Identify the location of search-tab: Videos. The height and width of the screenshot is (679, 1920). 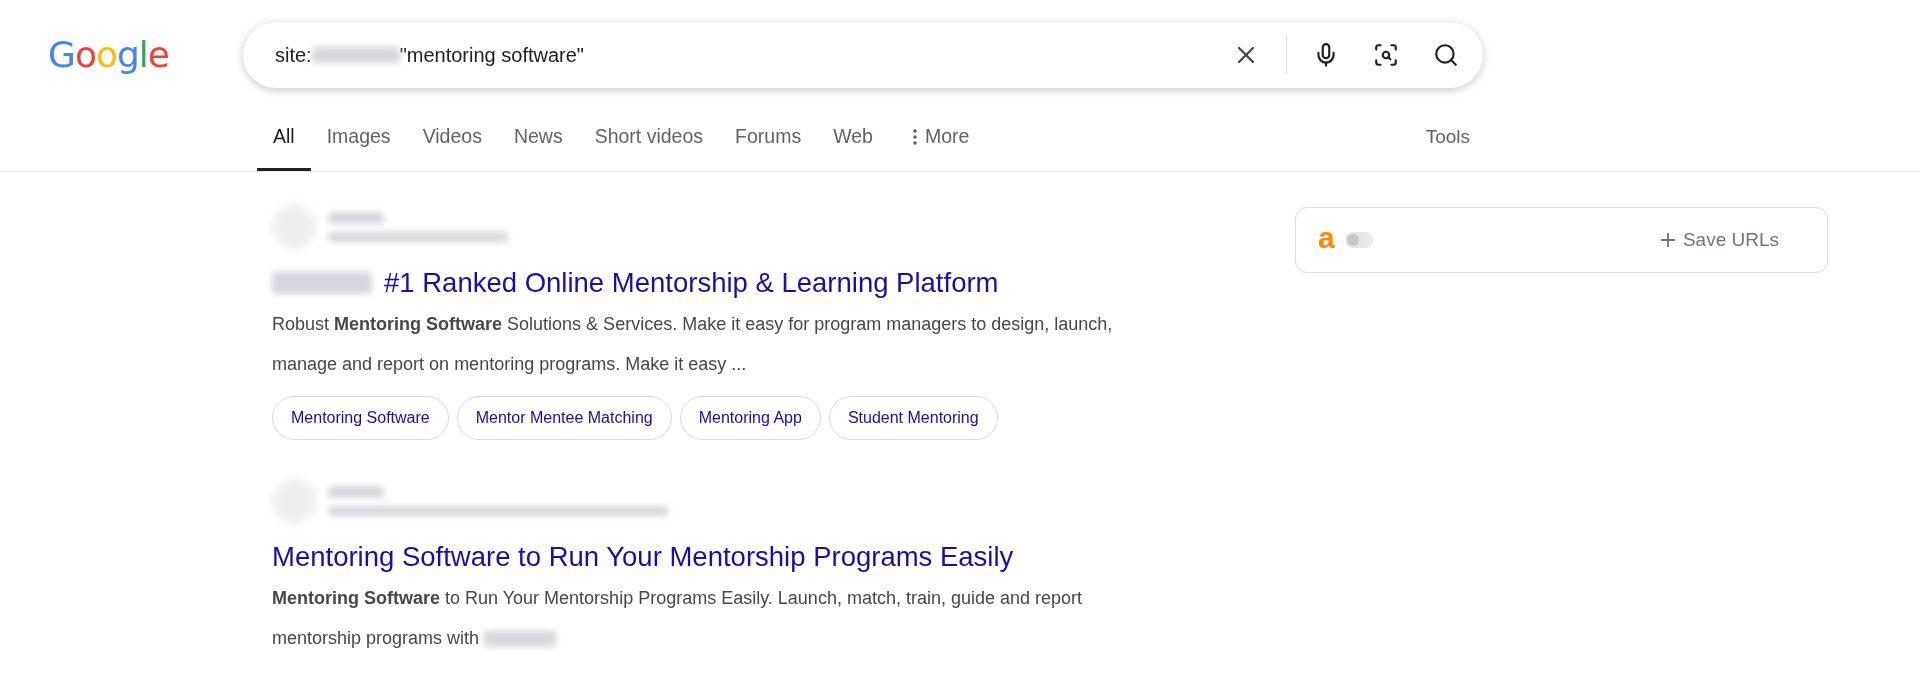
(452, 138).